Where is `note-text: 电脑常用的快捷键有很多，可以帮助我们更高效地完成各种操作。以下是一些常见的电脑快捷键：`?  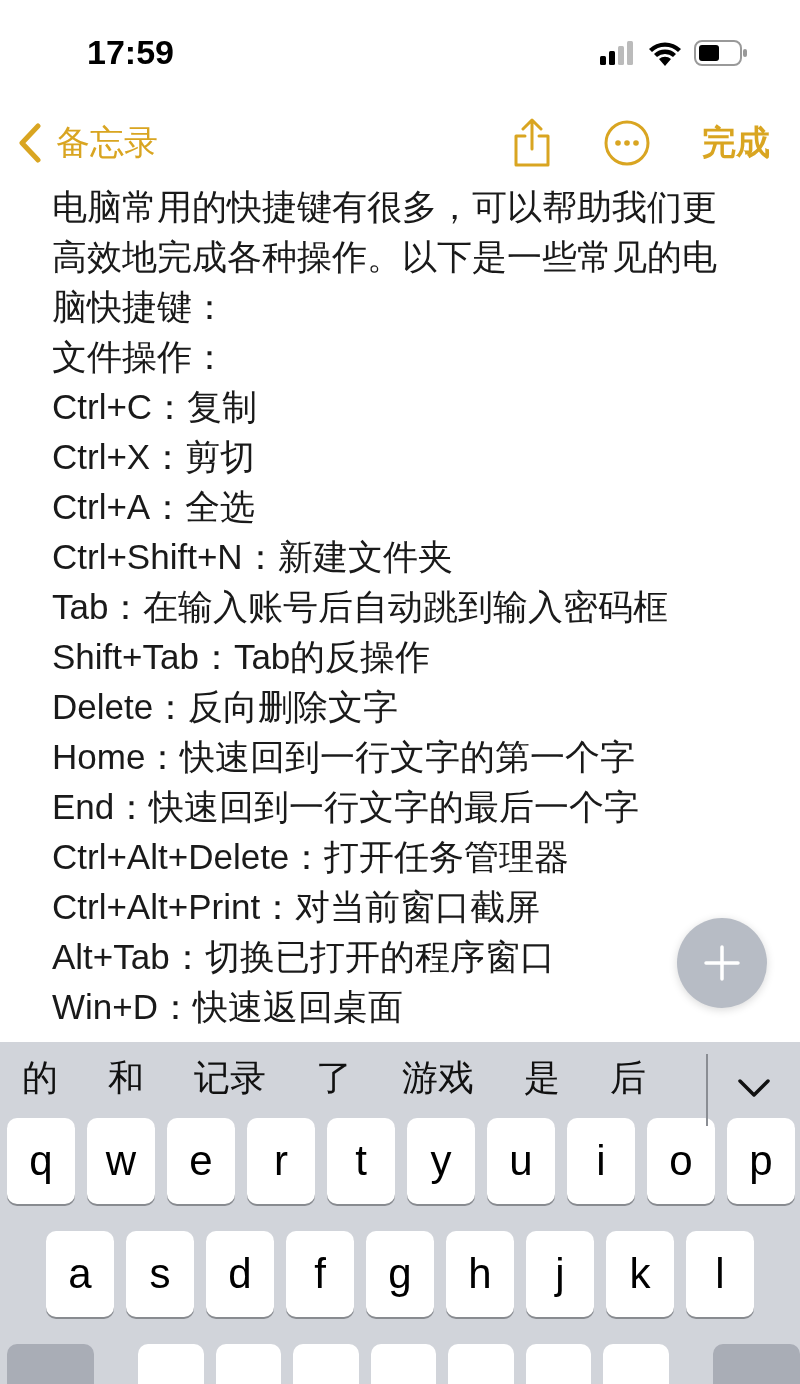 note-text: 电脑常用的快捷键有很多，可以帮助我们更高效地完成各种操作。以下是一些常见的电脑快捷键： is located at coordinates (385, 257).